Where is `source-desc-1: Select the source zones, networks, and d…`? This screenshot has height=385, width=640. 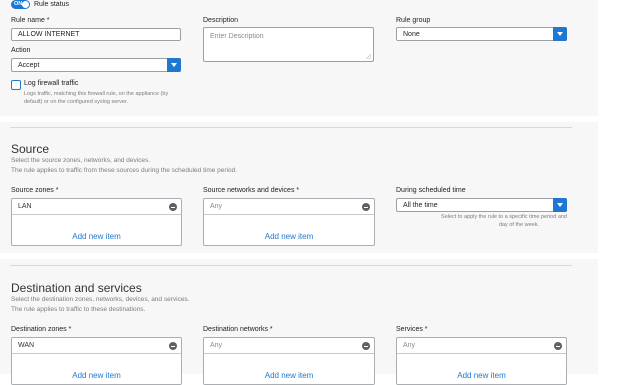 source-desc-1: Select the source zones, networks, and d… is located at coordinates (81, 160).